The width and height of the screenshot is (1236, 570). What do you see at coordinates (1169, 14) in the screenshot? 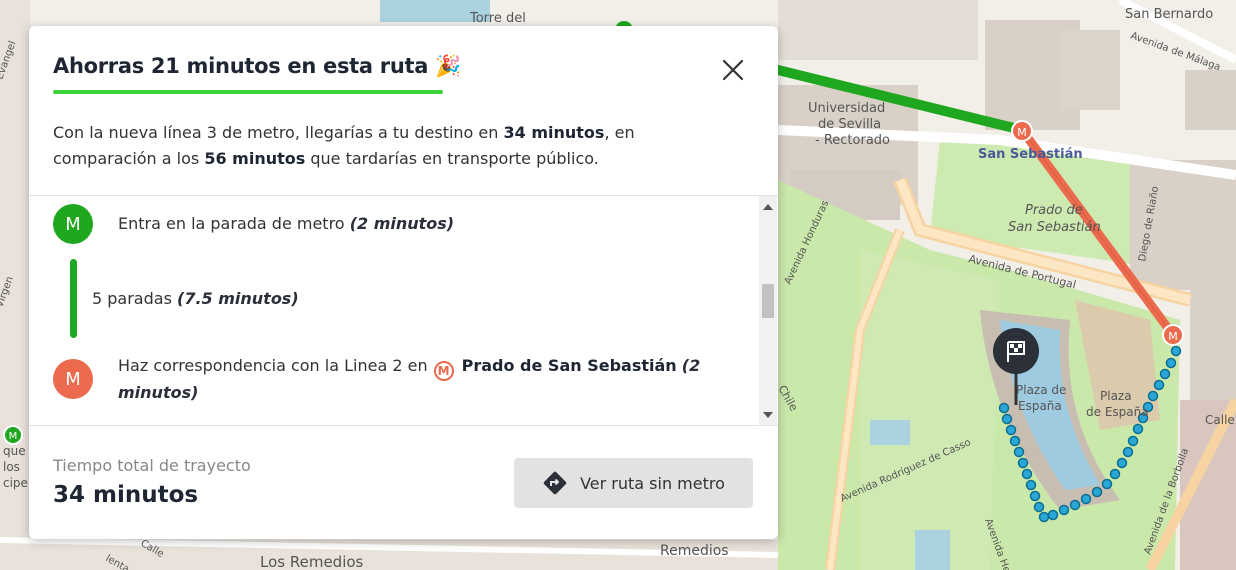
I see `svg-text: San Bernardo` at bounding box center [1169, 14].